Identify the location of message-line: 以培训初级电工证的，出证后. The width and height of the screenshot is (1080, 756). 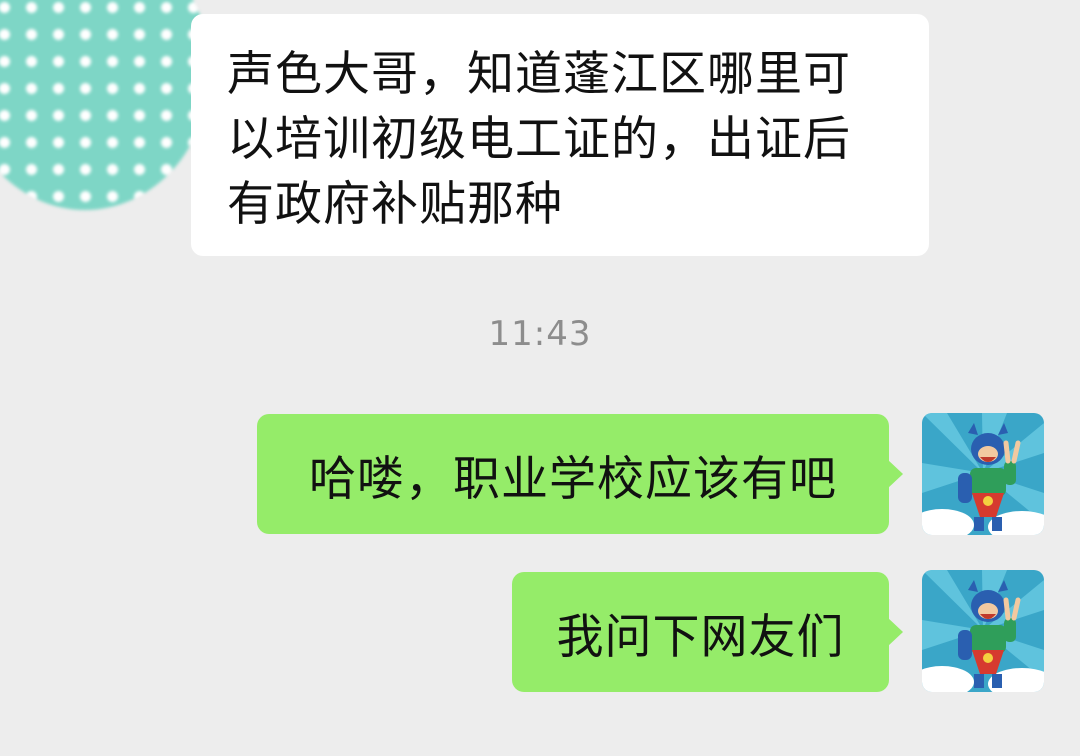
(539, 139).